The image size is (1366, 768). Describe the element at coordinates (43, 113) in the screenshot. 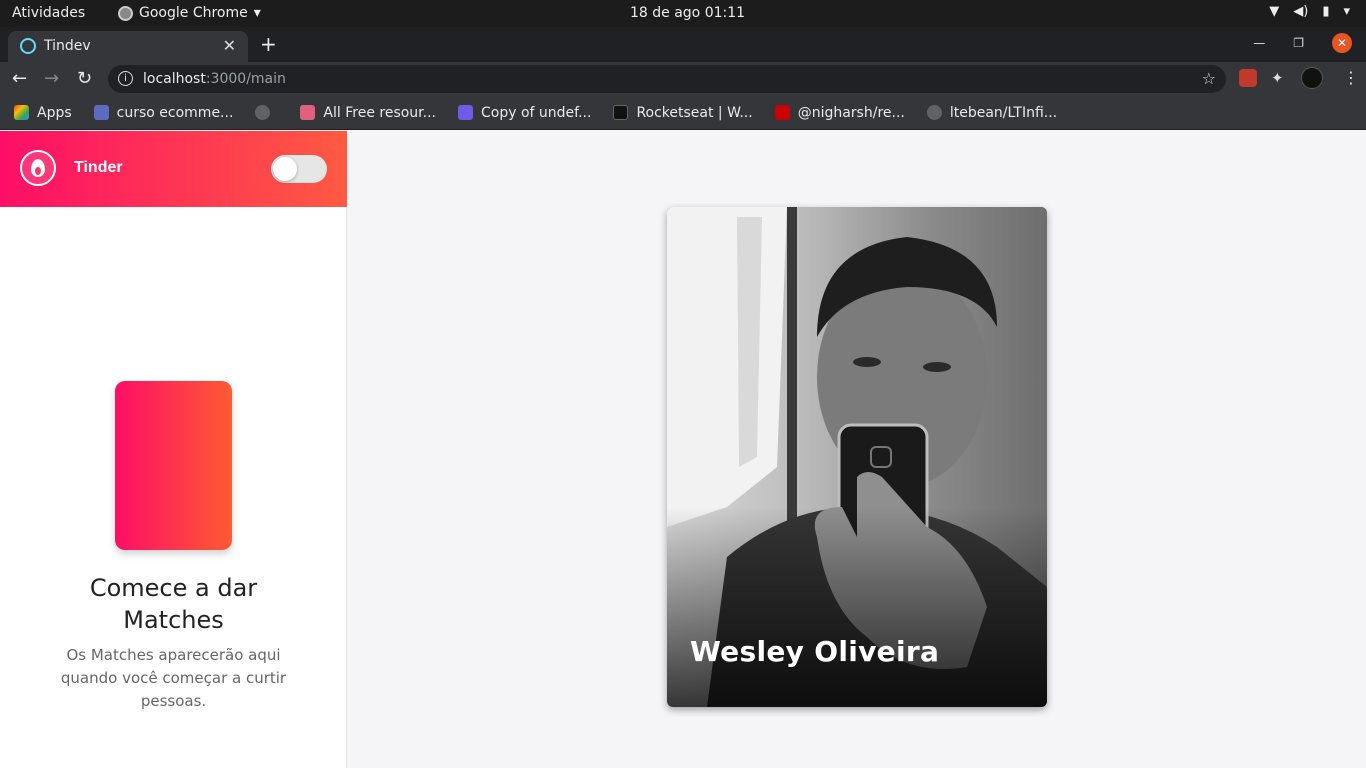

I see `bookmark-item: Apps` at that location.